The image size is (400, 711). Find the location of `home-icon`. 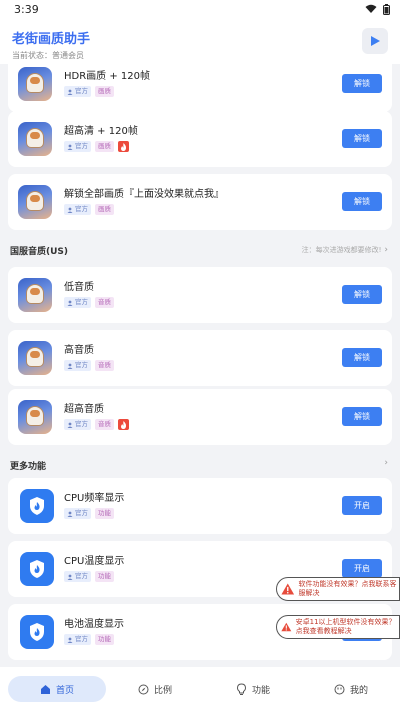

home-icon is located at coordinates (45, 689).